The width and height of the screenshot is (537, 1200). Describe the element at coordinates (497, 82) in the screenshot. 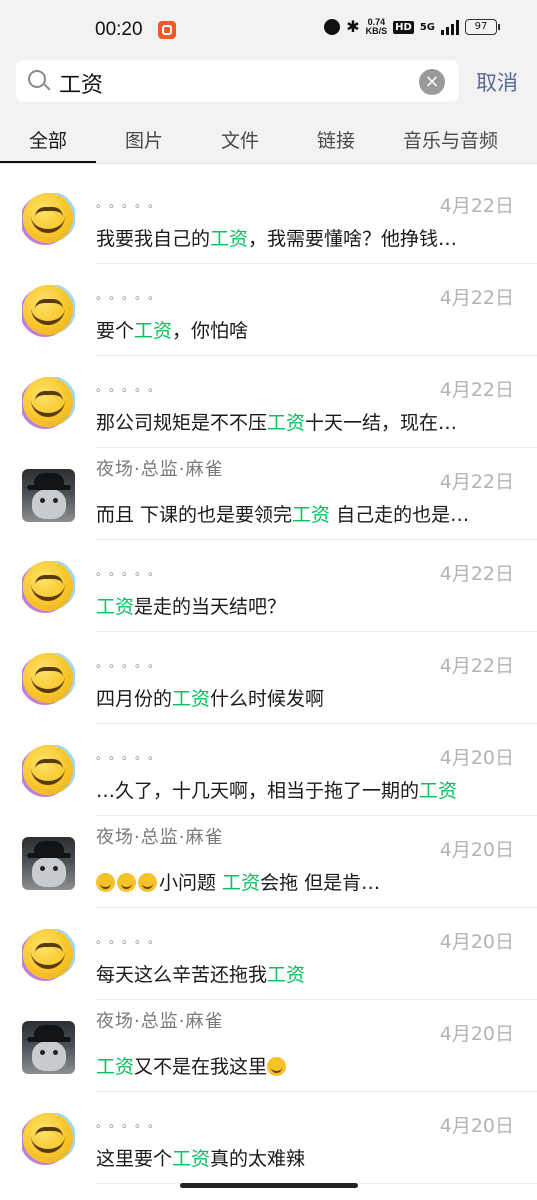

I see `cancel-button: 取消` at that location.